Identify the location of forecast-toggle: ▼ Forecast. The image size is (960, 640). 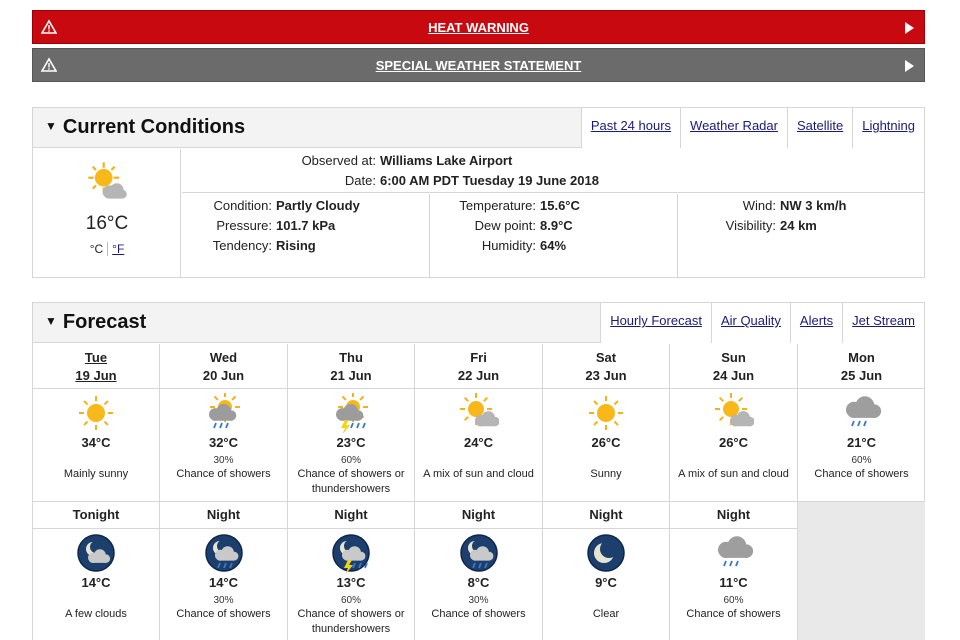
(95, 322).